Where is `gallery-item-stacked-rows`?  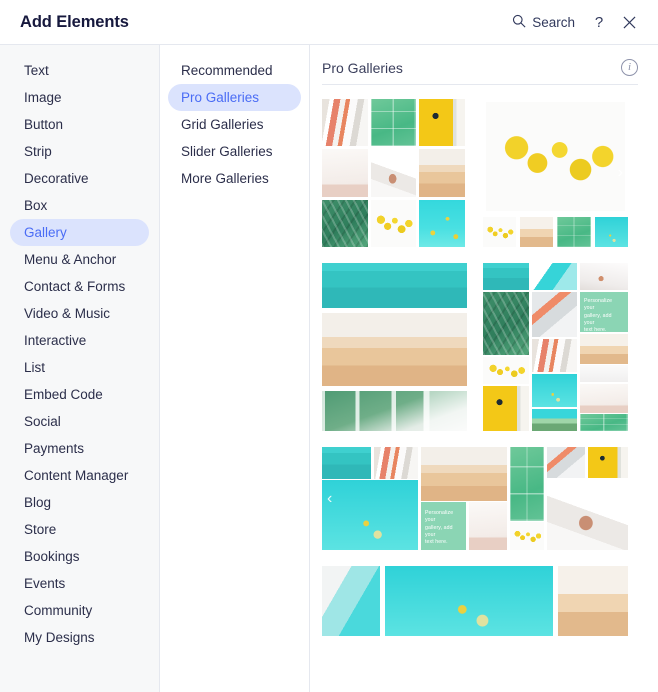 gallery-item-stacked-rows is located at coordinates (394, 347).